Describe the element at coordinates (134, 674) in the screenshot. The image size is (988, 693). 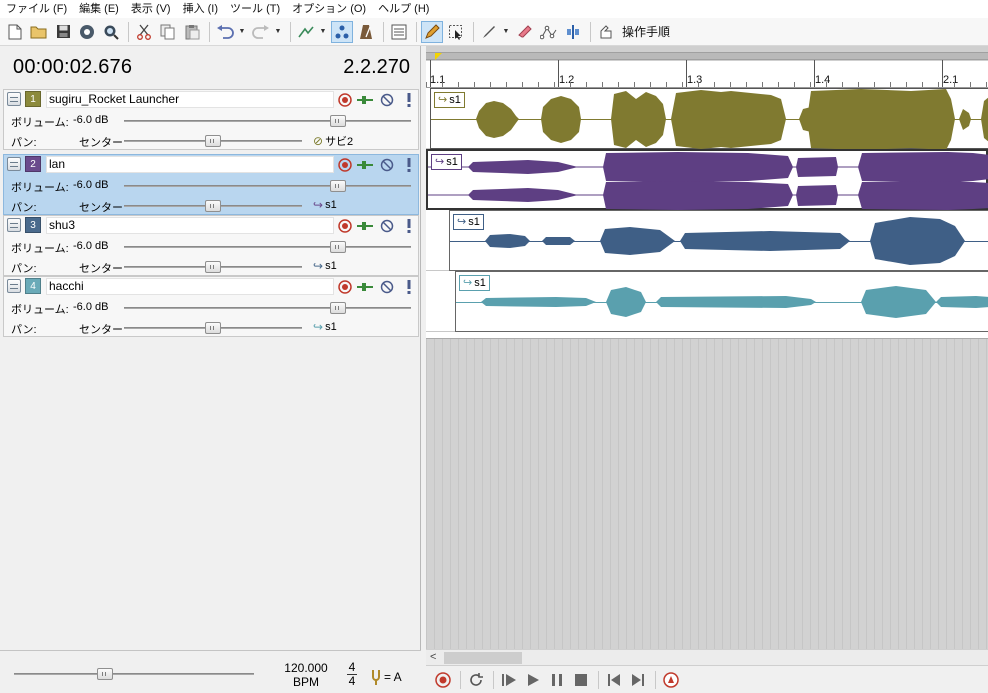
I see `master-volume-track` at that location.